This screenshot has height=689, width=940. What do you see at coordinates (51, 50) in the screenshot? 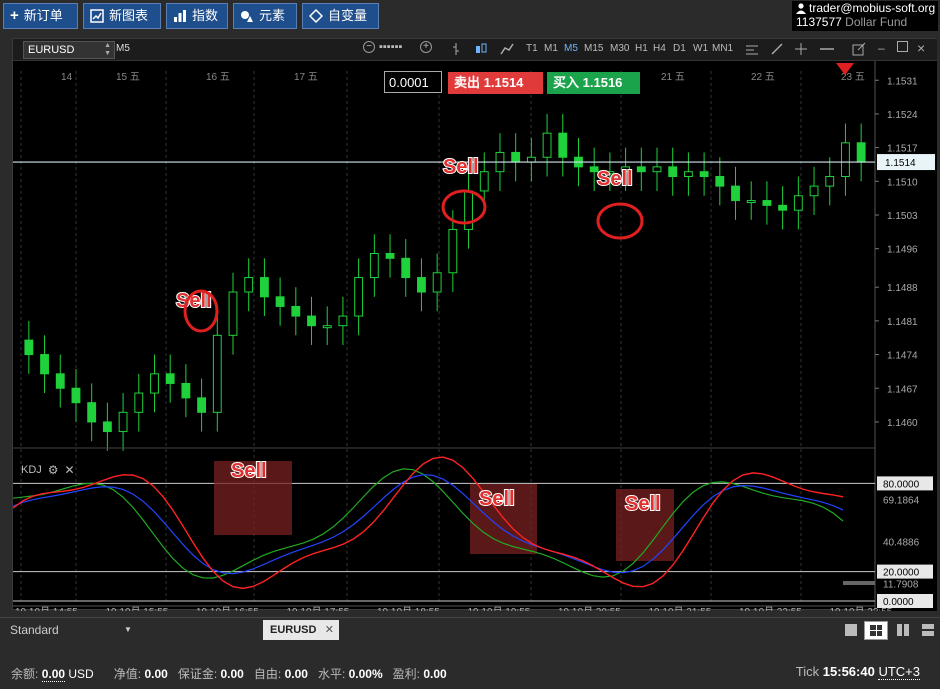
I see `symbol-label: EURUSD` at bounding box center [51, 50].